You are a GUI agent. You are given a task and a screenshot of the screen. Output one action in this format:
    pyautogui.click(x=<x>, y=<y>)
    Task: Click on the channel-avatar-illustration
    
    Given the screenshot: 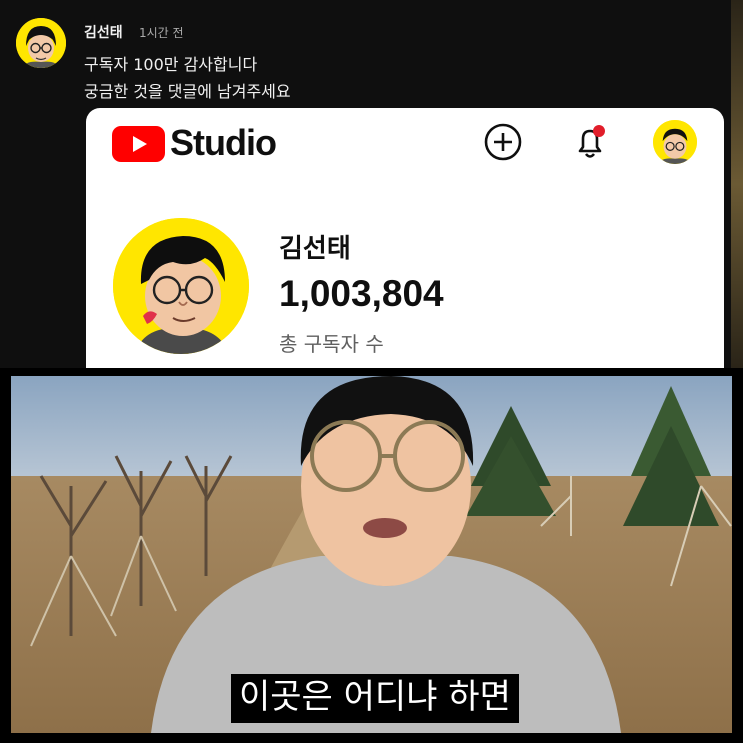 What is the action you would take?
    pyautogui.click(x=181, y=286)
    